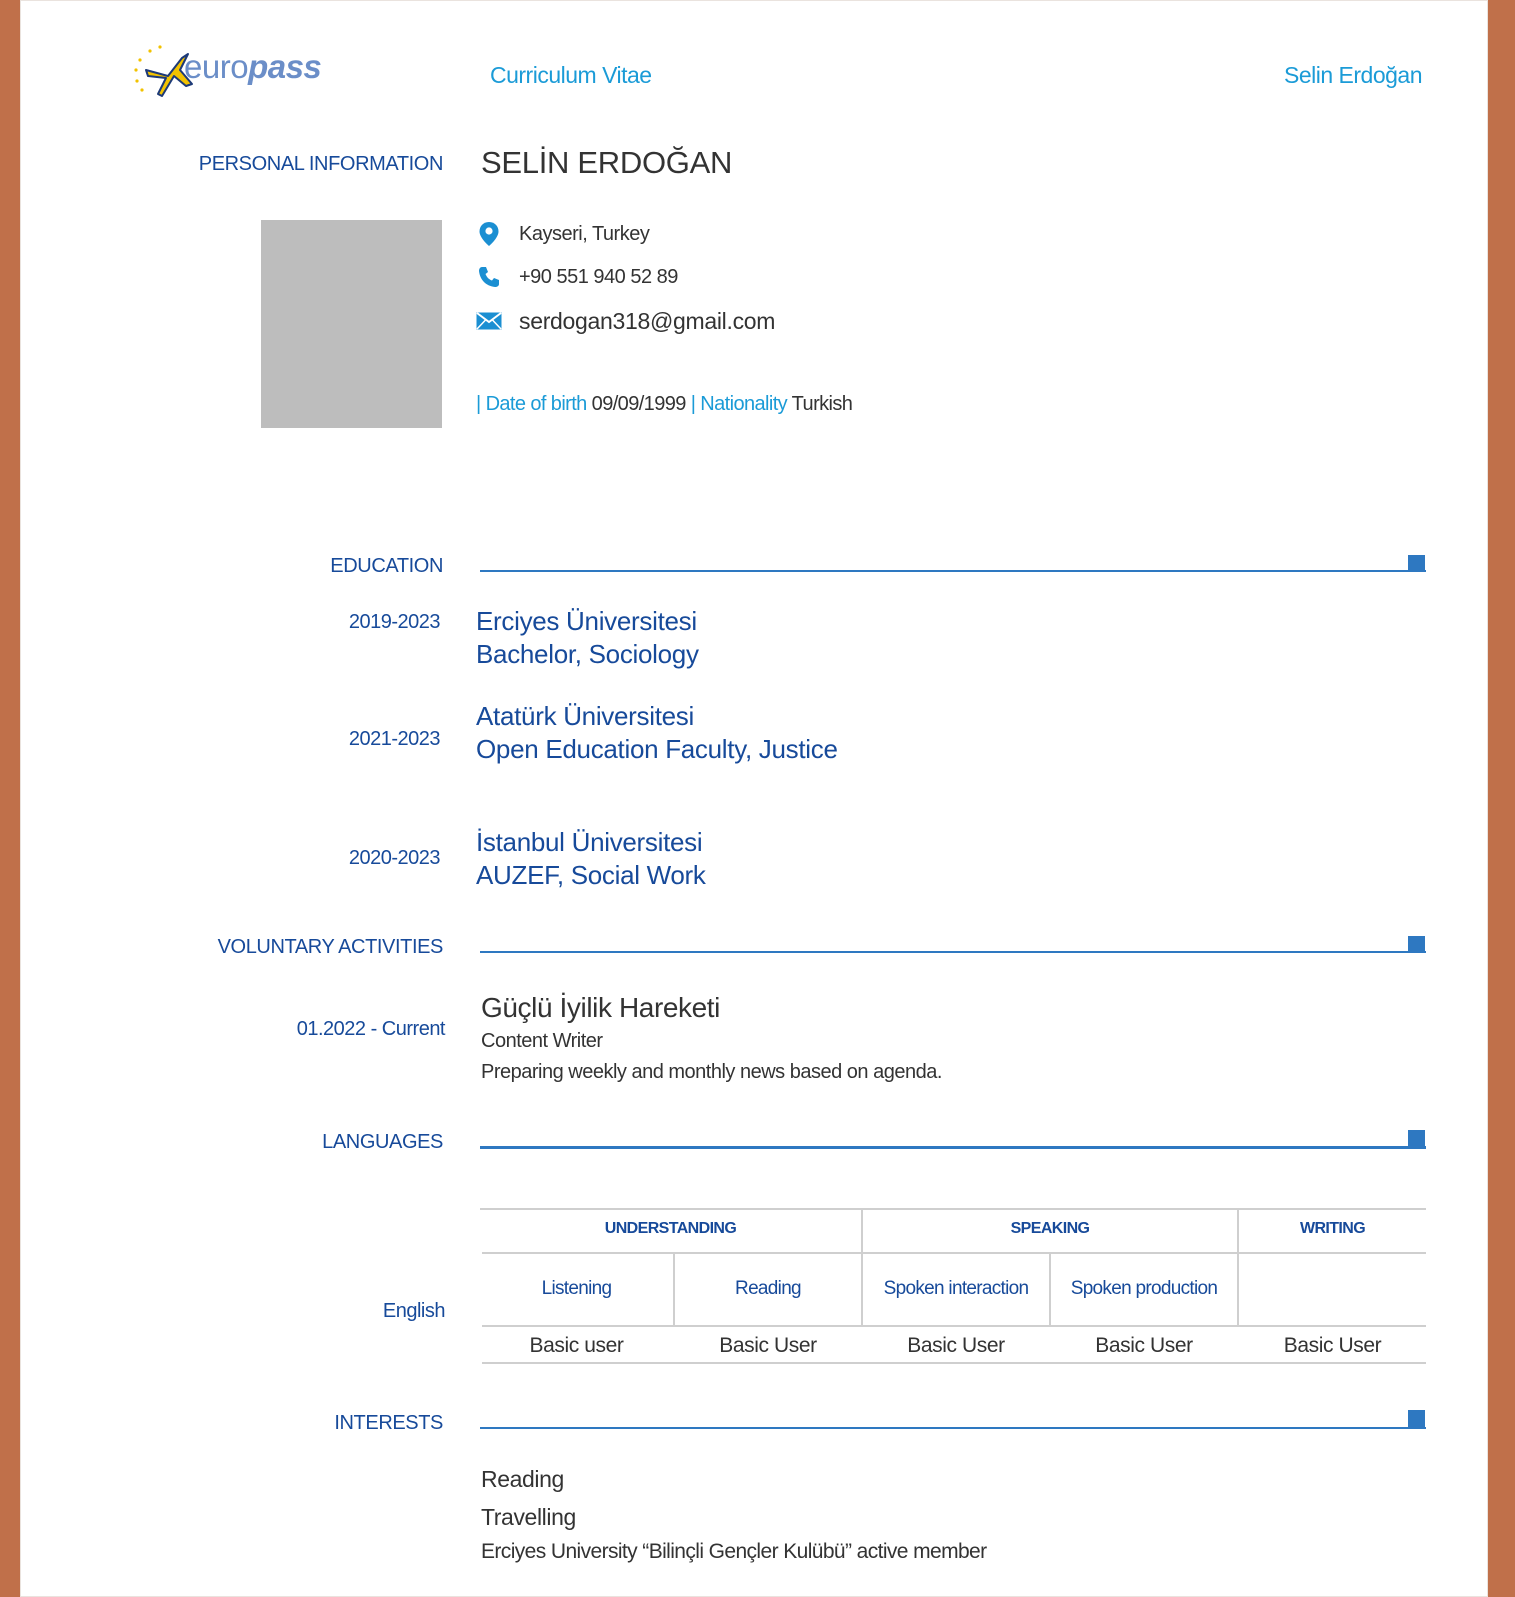 The height and width of the screenshot is (1597, 1515). Describe the element at coordinates (607, 162) in the screenshot. I see `person-name: SELİN ERDOĞAN` at that location.